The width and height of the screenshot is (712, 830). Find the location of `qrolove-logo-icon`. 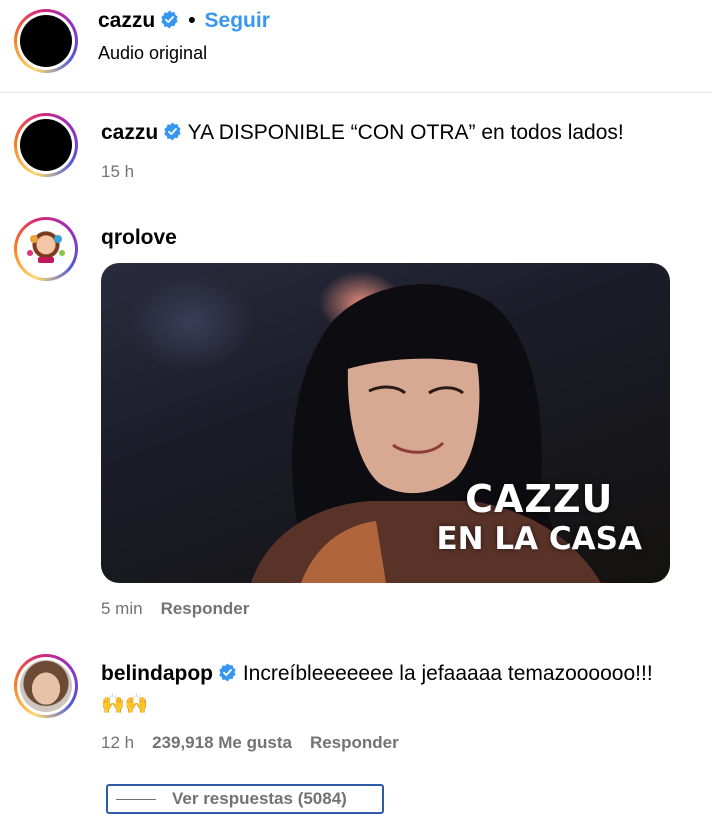

qrolove-logo-icon is located at coordinates (46, 249).